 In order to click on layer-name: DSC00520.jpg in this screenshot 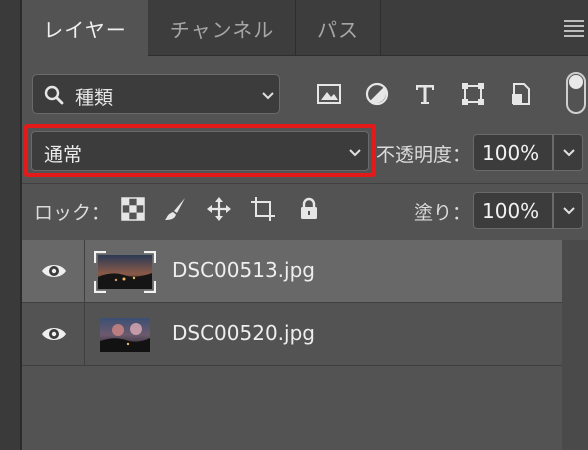, I will do `click(243, 333)`.